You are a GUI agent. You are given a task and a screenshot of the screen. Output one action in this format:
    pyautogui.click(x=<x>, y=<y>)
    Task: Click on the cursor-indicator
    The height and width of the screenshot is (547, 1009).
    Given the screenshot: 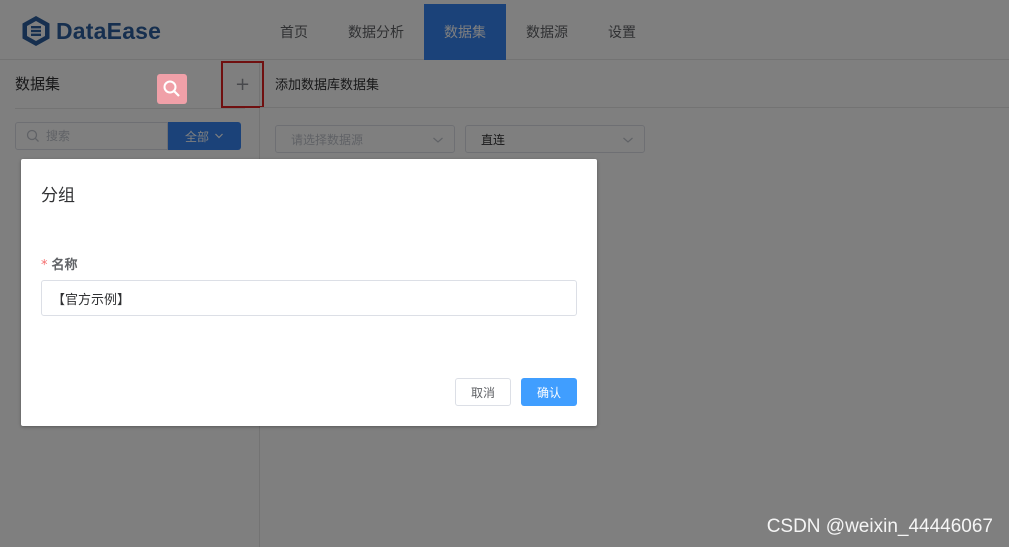 What is the action you would take?
    pyautogui.click(x=172, y=89)
    